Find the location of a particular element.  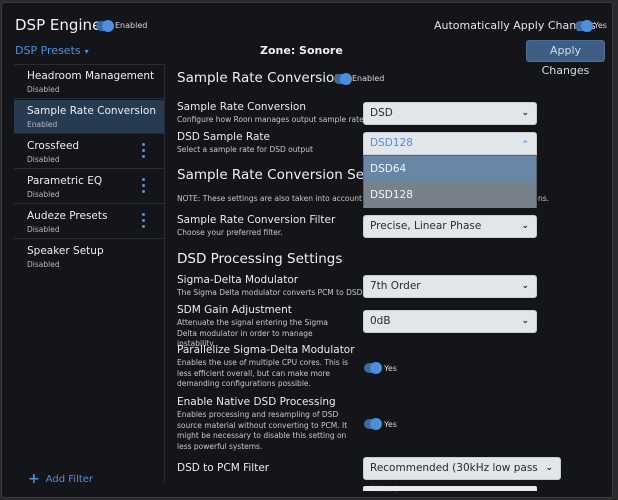

sidebar-item-crossfeed: Crossfeed Disabled is located at coordinates (89, 152).